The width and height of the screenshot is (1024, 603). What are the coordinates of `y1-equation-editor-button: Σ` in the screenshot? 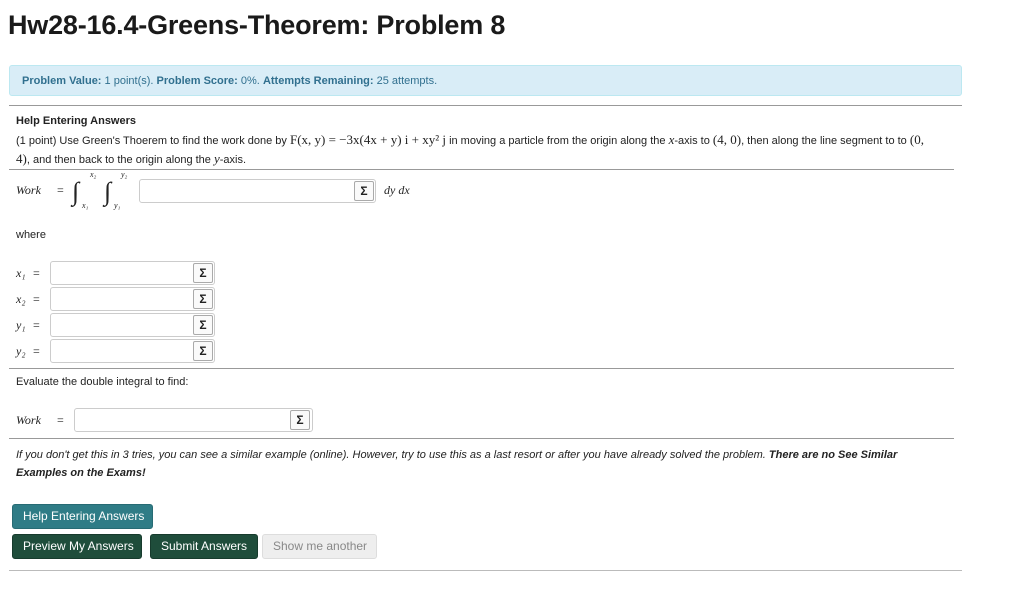 It's located at (203, 325).